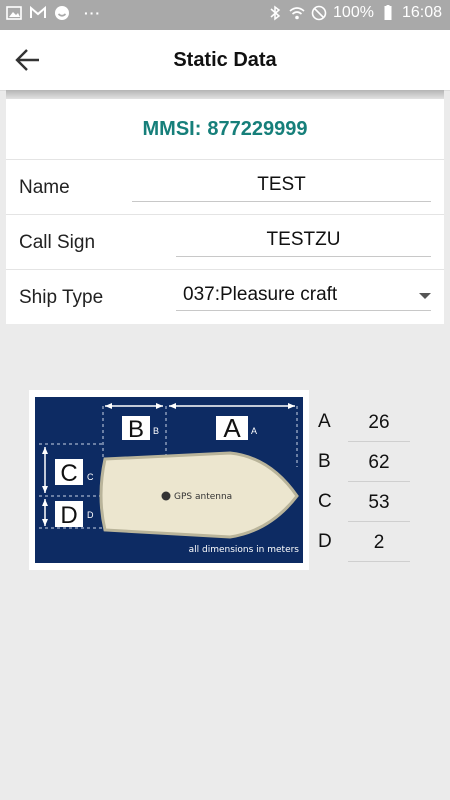  What do you see at coordinates (260, 294) in the screenshot?
I see `ship-type-value: 037:Pleasure craft` at bounding box center [260, 294].